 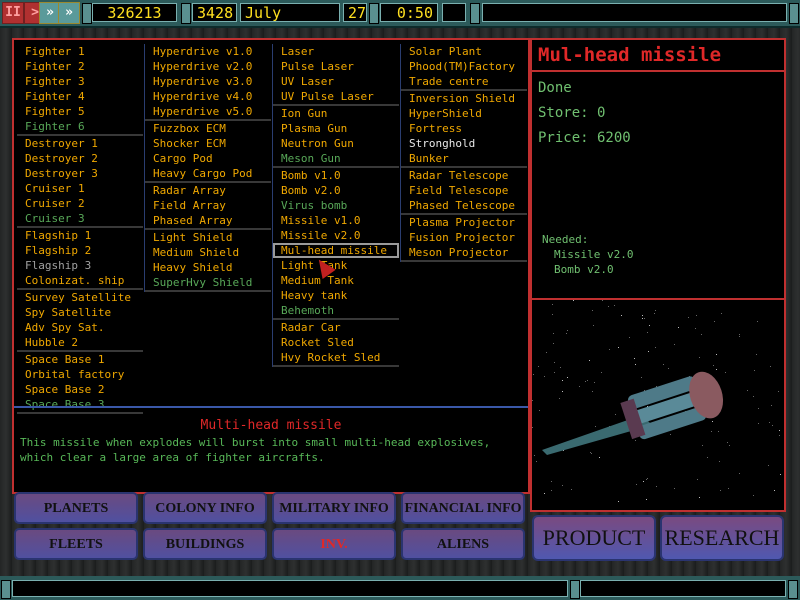 What do you see at coordinates (336, 128) in the screenshot?
I see `inventory-item: Plasma Gun` at bounding box center [336, 128].